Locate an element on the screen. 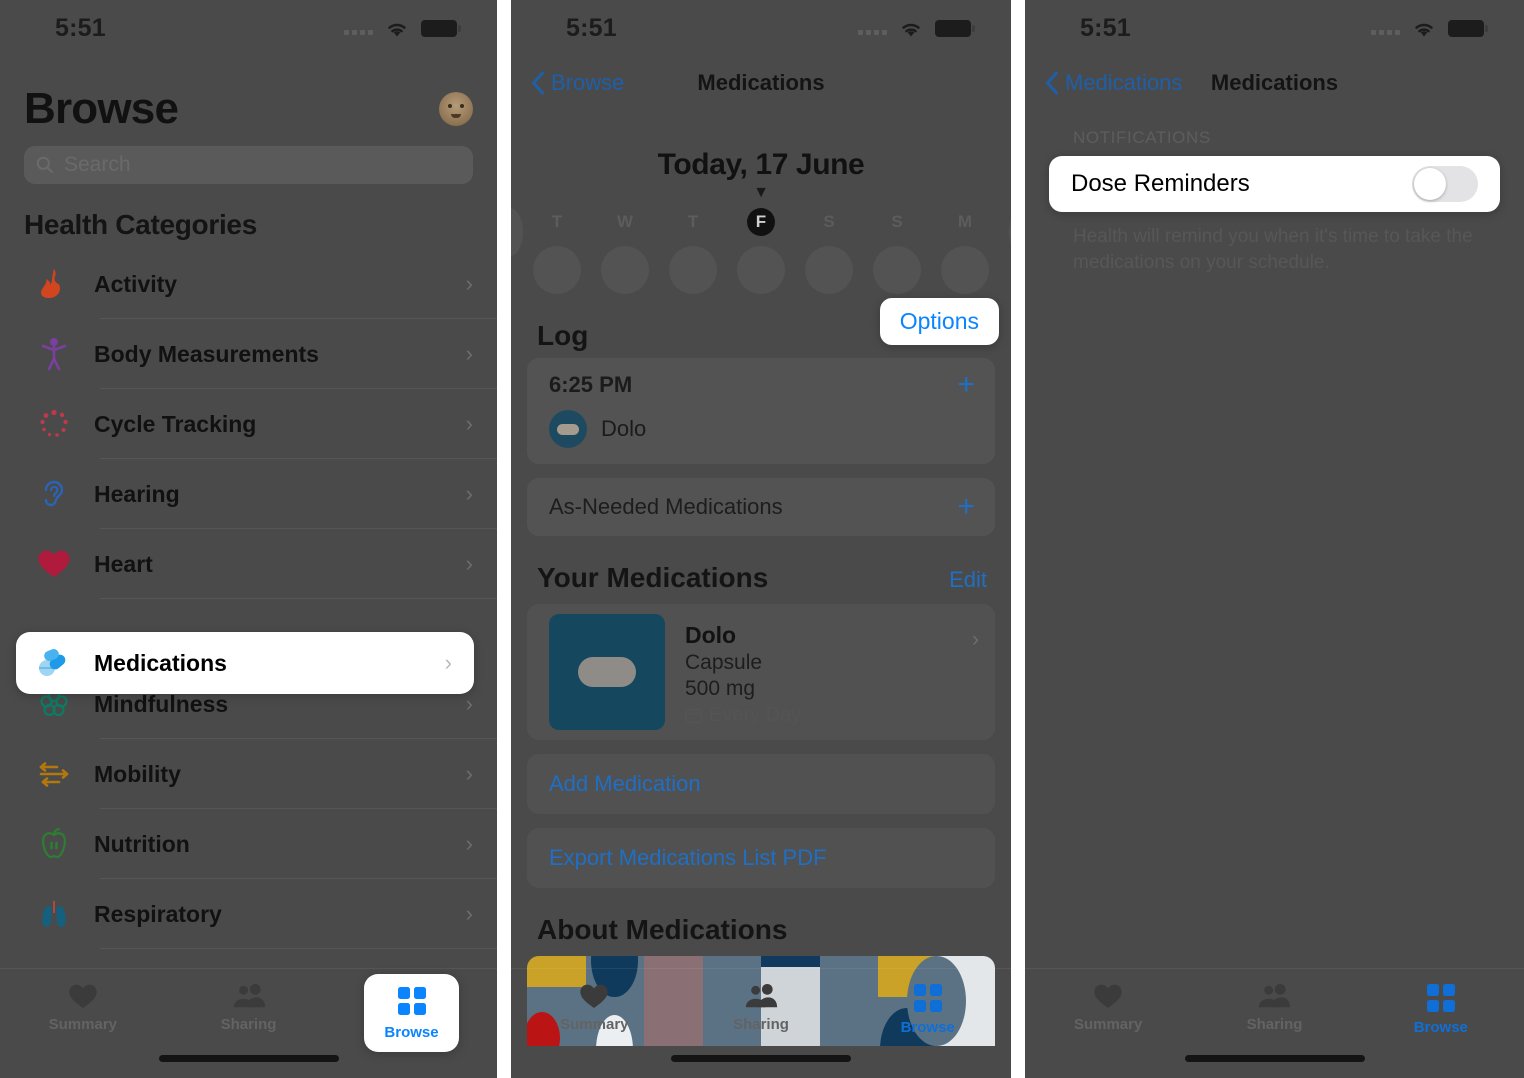 The width and height of the screenshot is (1524, 1078). log-entry: 6:25 PM + Dolo is located at coordinates (761, 411).